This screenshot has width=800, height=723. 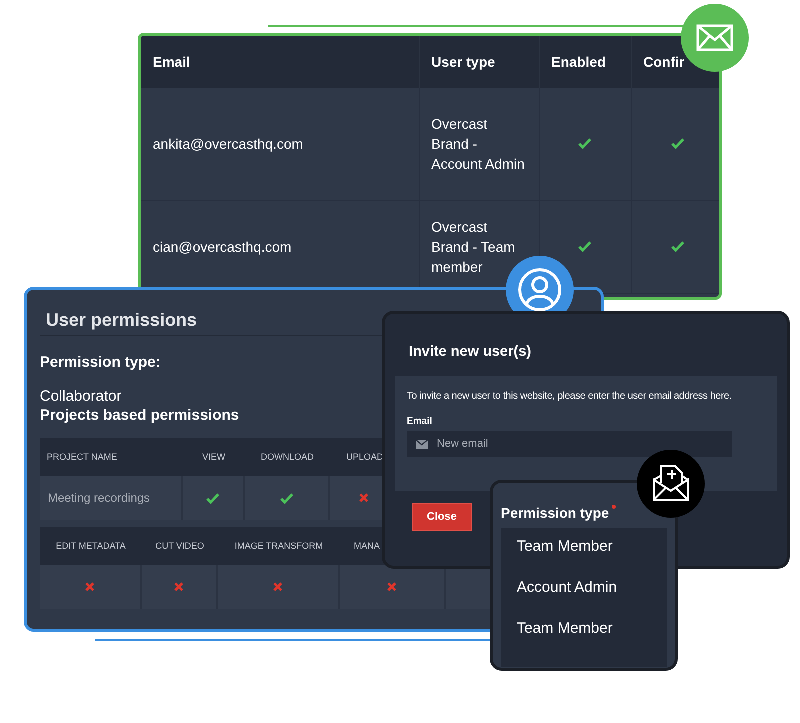 I want to click on user-type-cell: Overcast Brand - Account Admin, so click(x=479, y=144).